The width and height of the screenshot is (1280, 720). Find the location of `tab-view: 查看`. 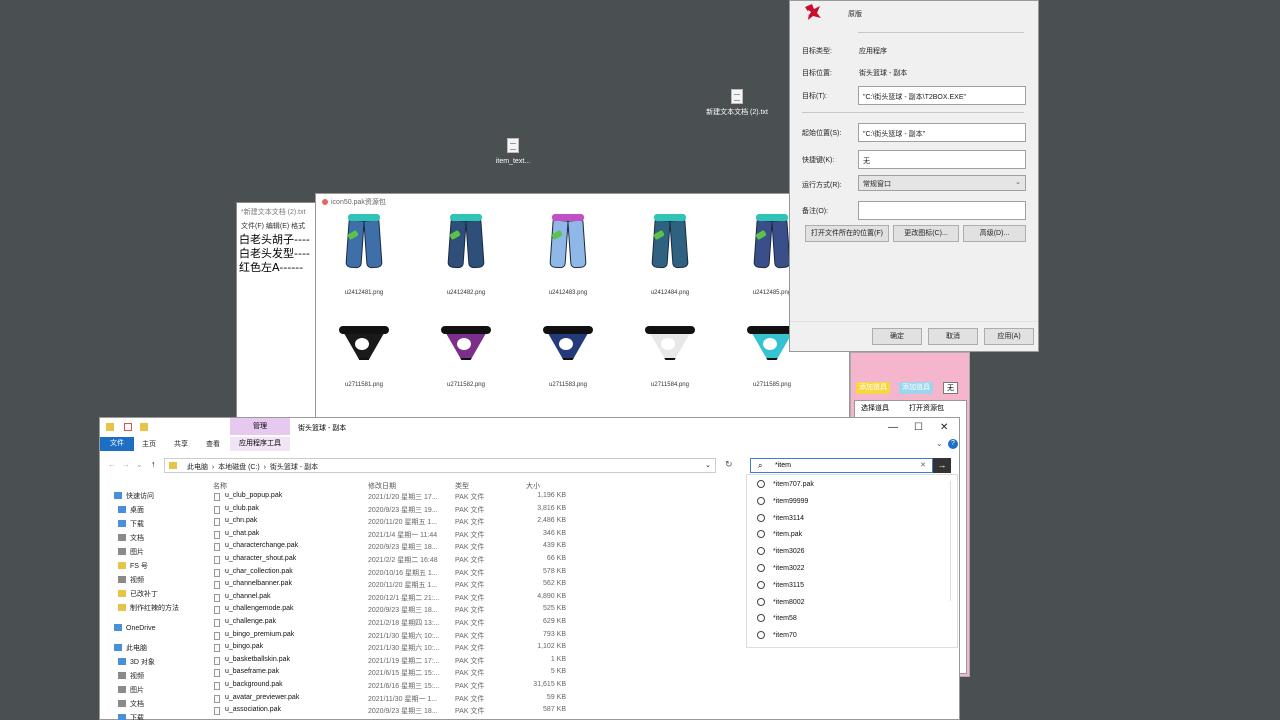

tab-view: 查看 is located at coordinates (213, 444).